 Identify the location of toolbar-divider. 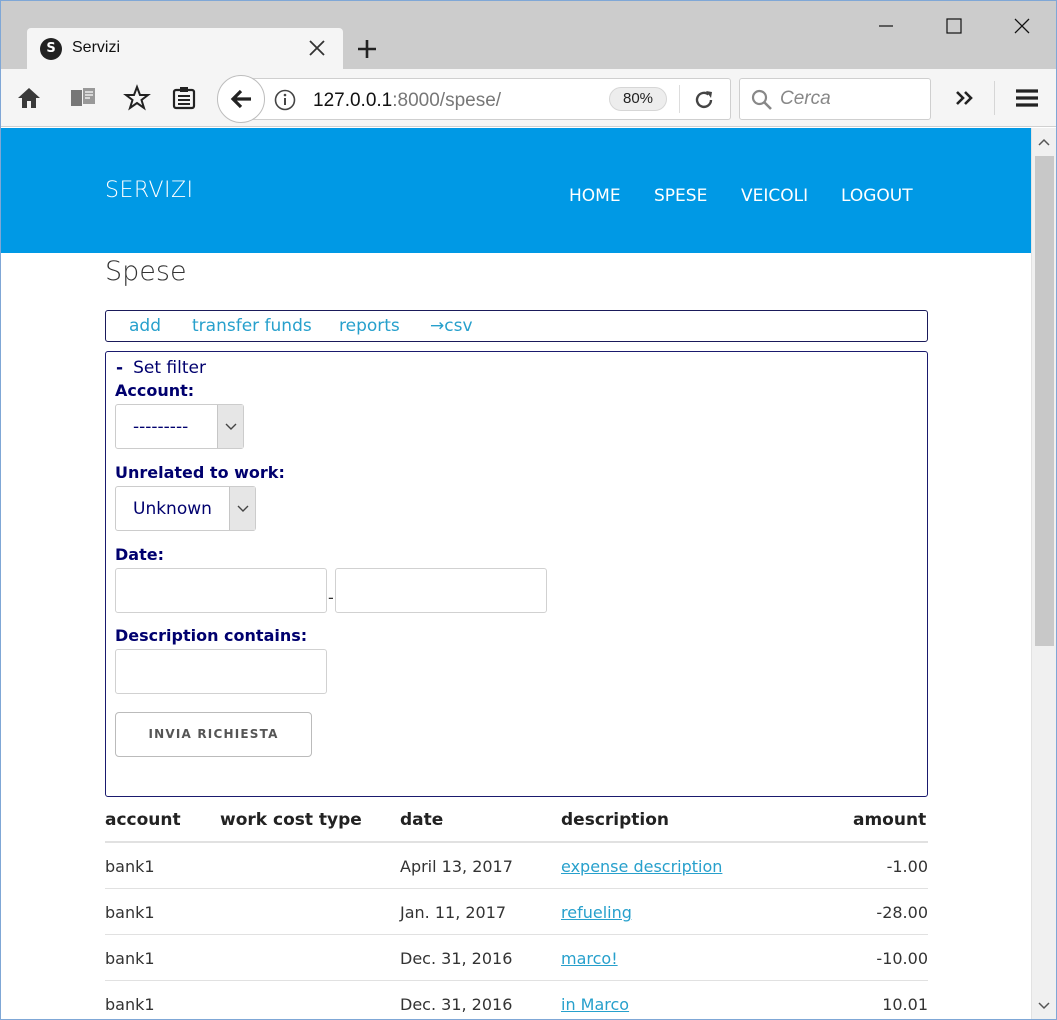
(994, 98).